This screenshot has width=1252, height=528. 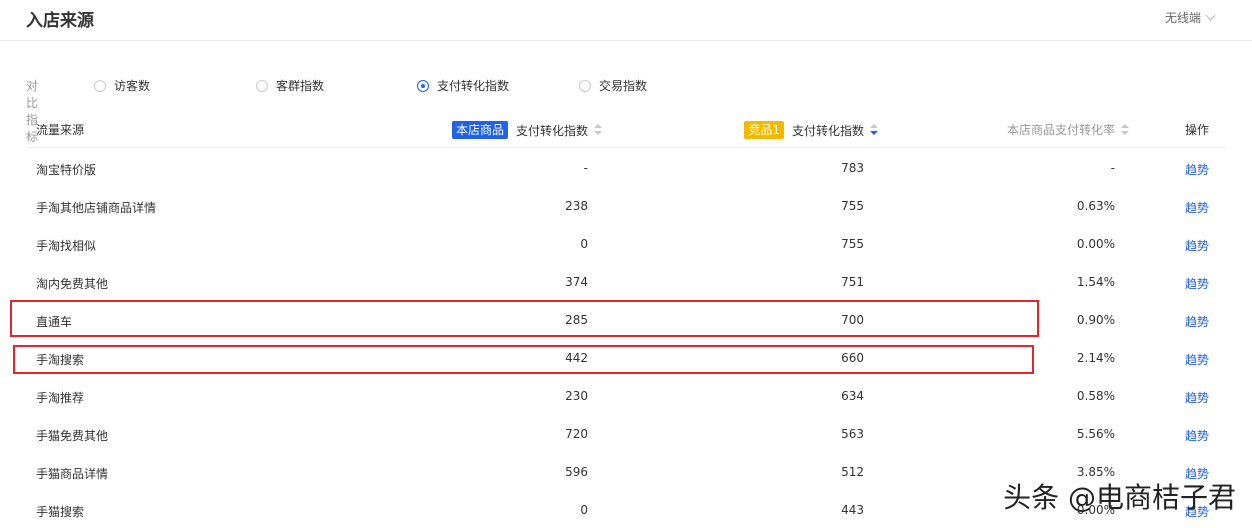 I want to click on metric-option-label: 支付转化指数, so click(x=473, y=86).